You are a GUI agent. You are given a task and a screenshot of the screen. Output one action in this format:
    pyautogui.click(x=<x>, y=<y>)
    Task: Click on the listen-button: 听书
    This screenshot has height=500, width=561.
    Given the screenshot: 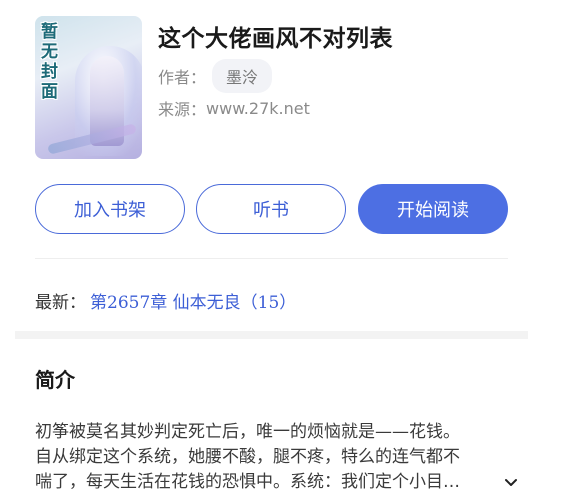 What is the action you would take?
    pyautogui.click(x=271, y=209)
    